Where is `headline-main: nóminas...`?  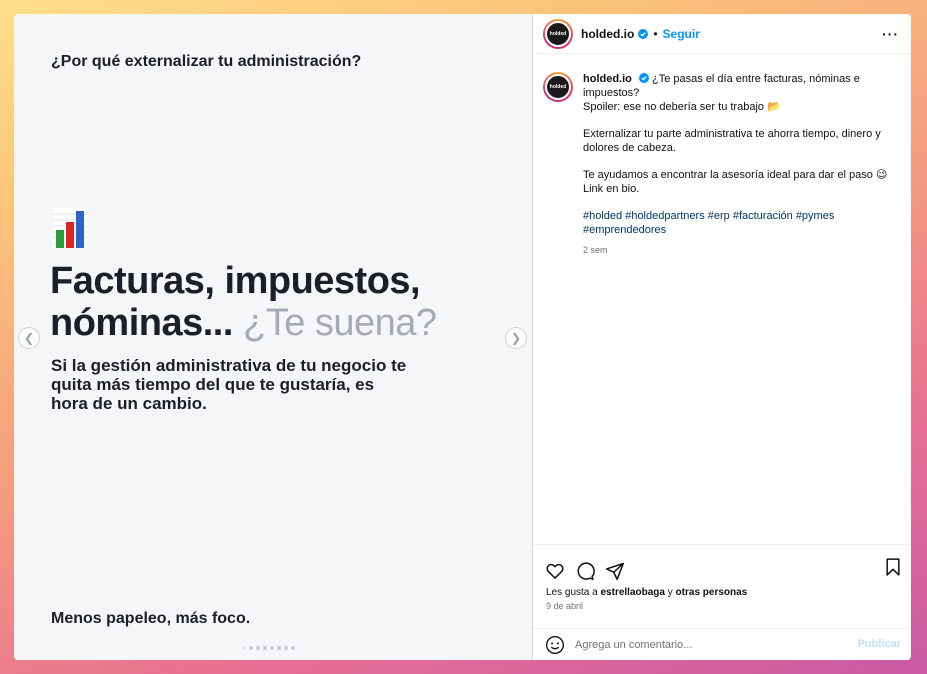 headline-main: nóminas... is located at coordinates (141, 323).